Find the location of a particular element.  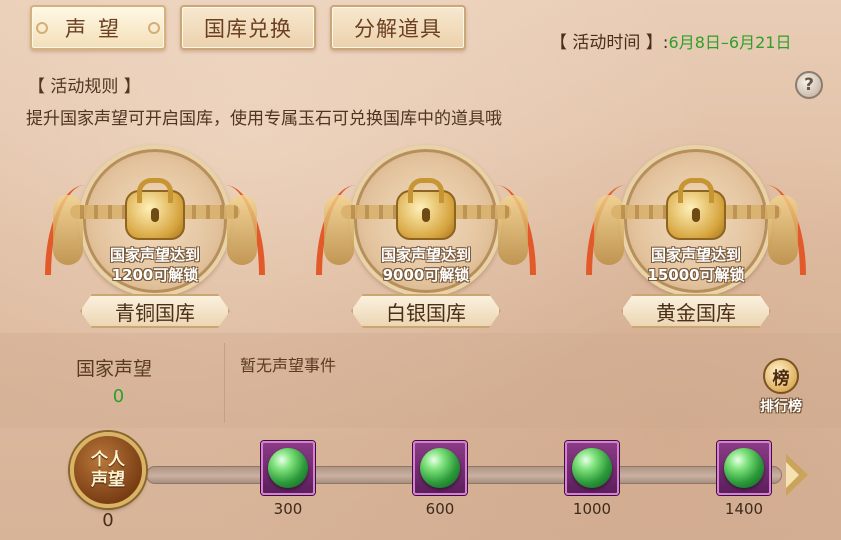

vault-gold: 国家声望达到 15000可解锁 黄金国库 is located at coordinates (696, 237).